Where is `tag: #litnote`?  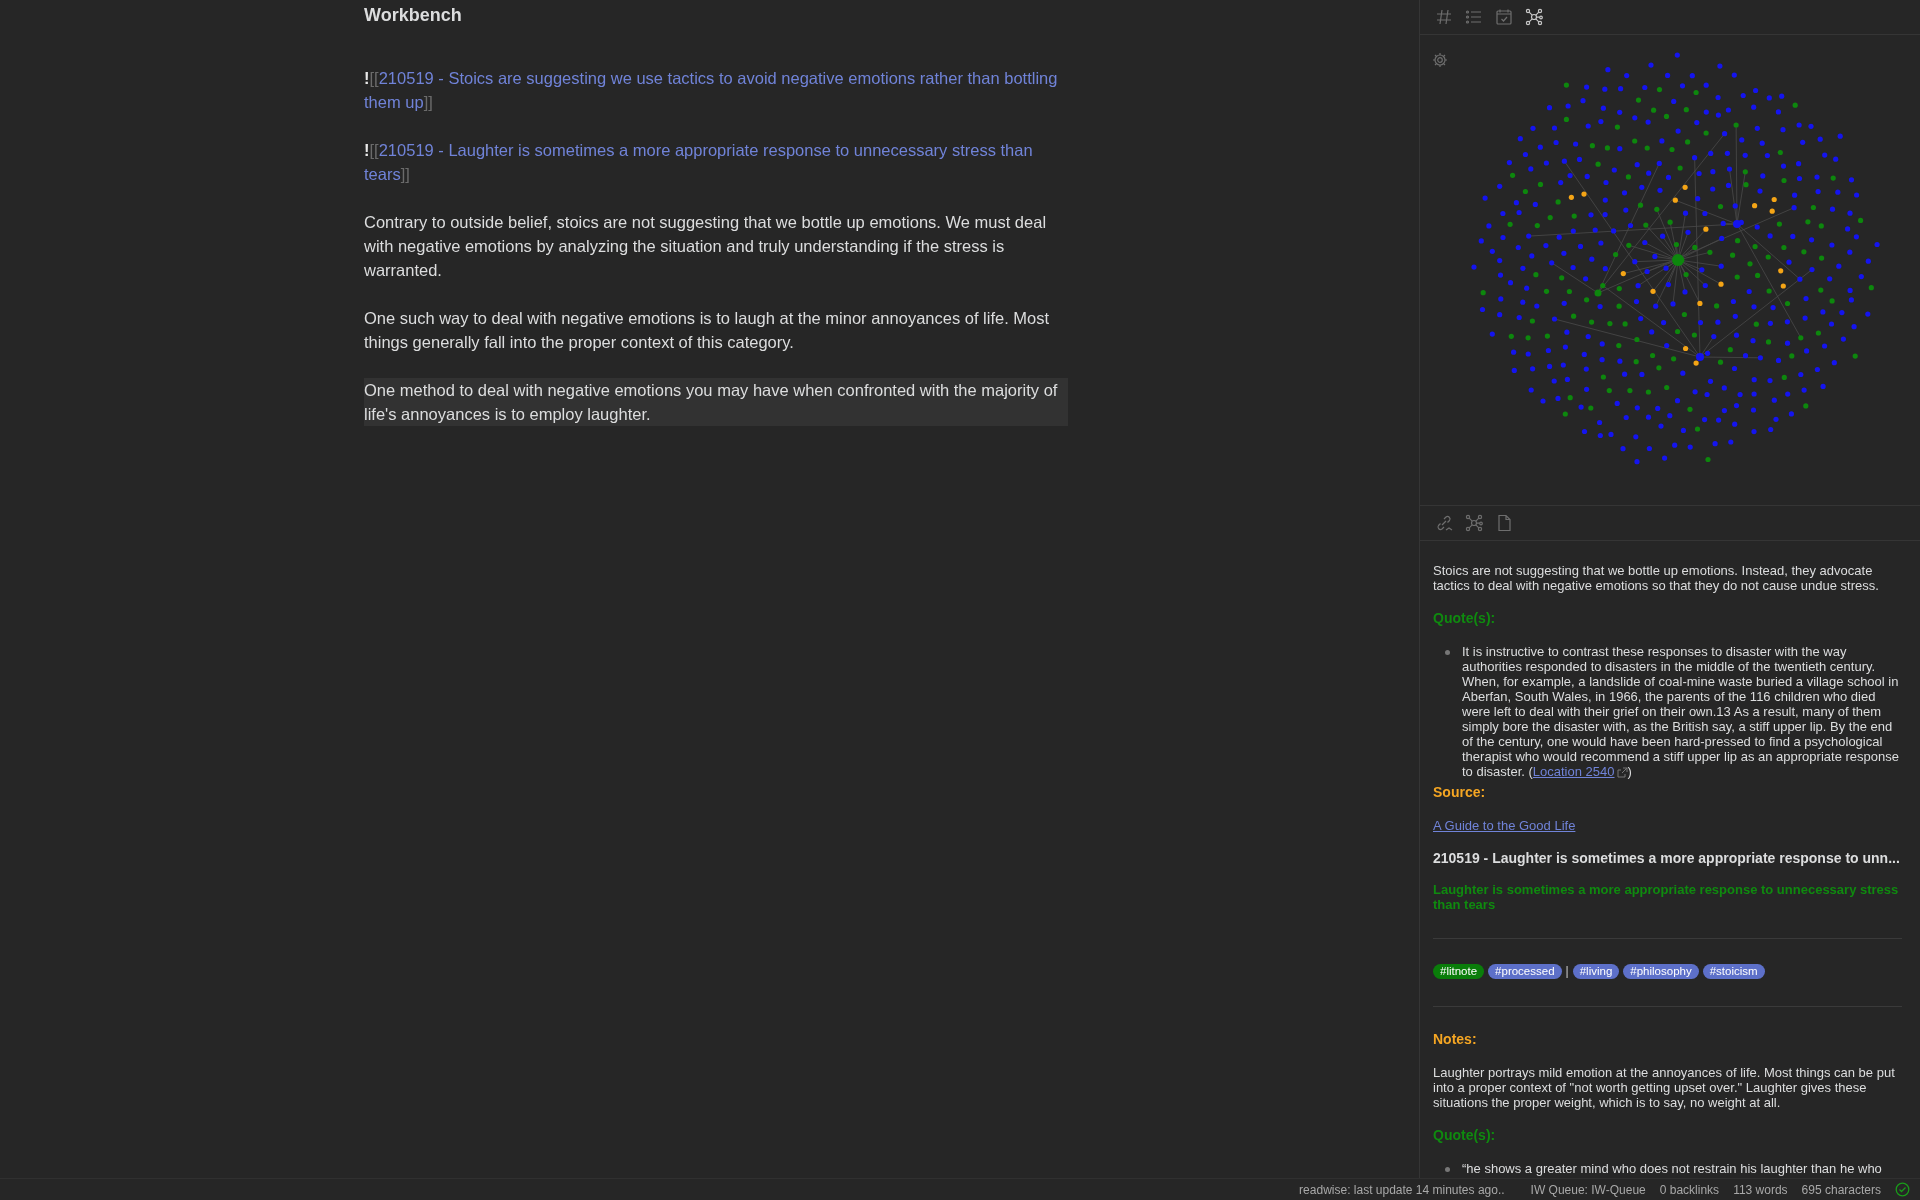
tag: #litnote is located at coordinates (1459, 971).